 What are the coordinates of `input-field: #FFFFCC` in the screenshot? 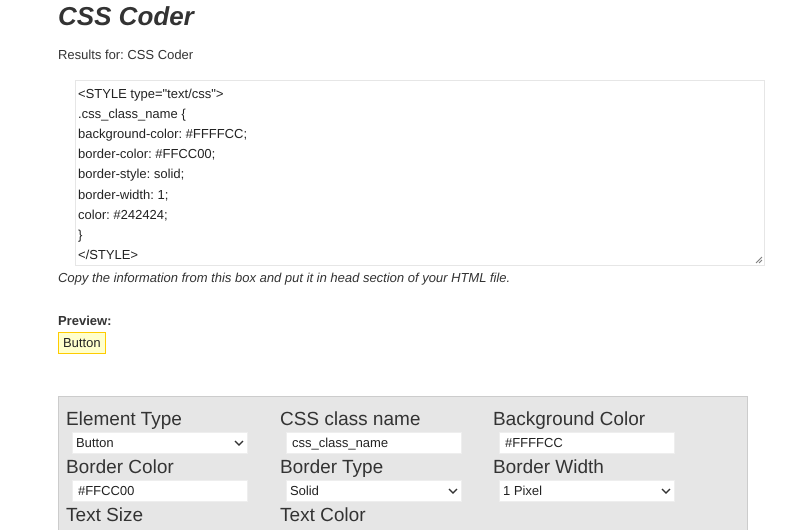 It's located at (587, 443).